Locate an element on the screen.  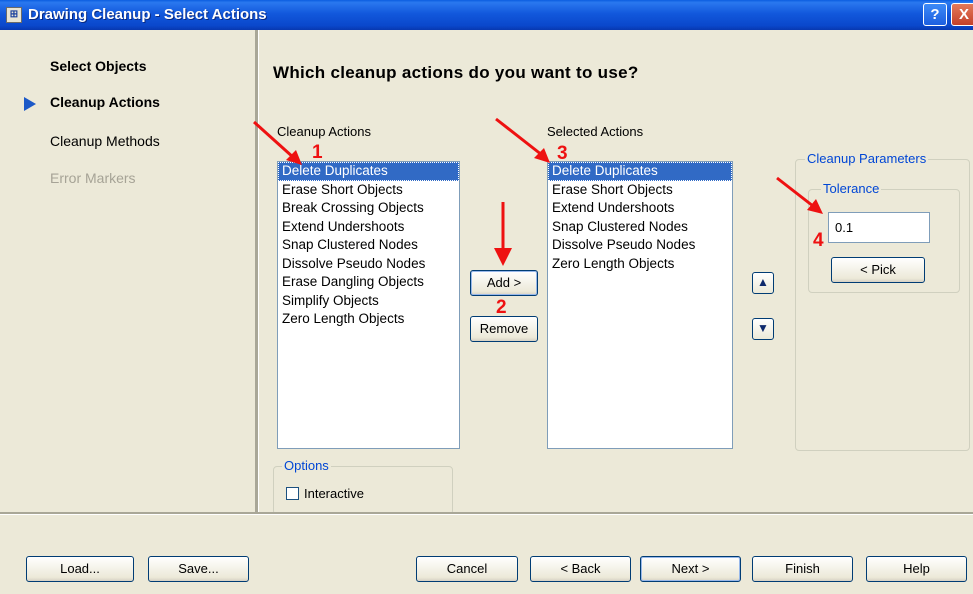
help-button: Help is located at coordinates (916, 569).